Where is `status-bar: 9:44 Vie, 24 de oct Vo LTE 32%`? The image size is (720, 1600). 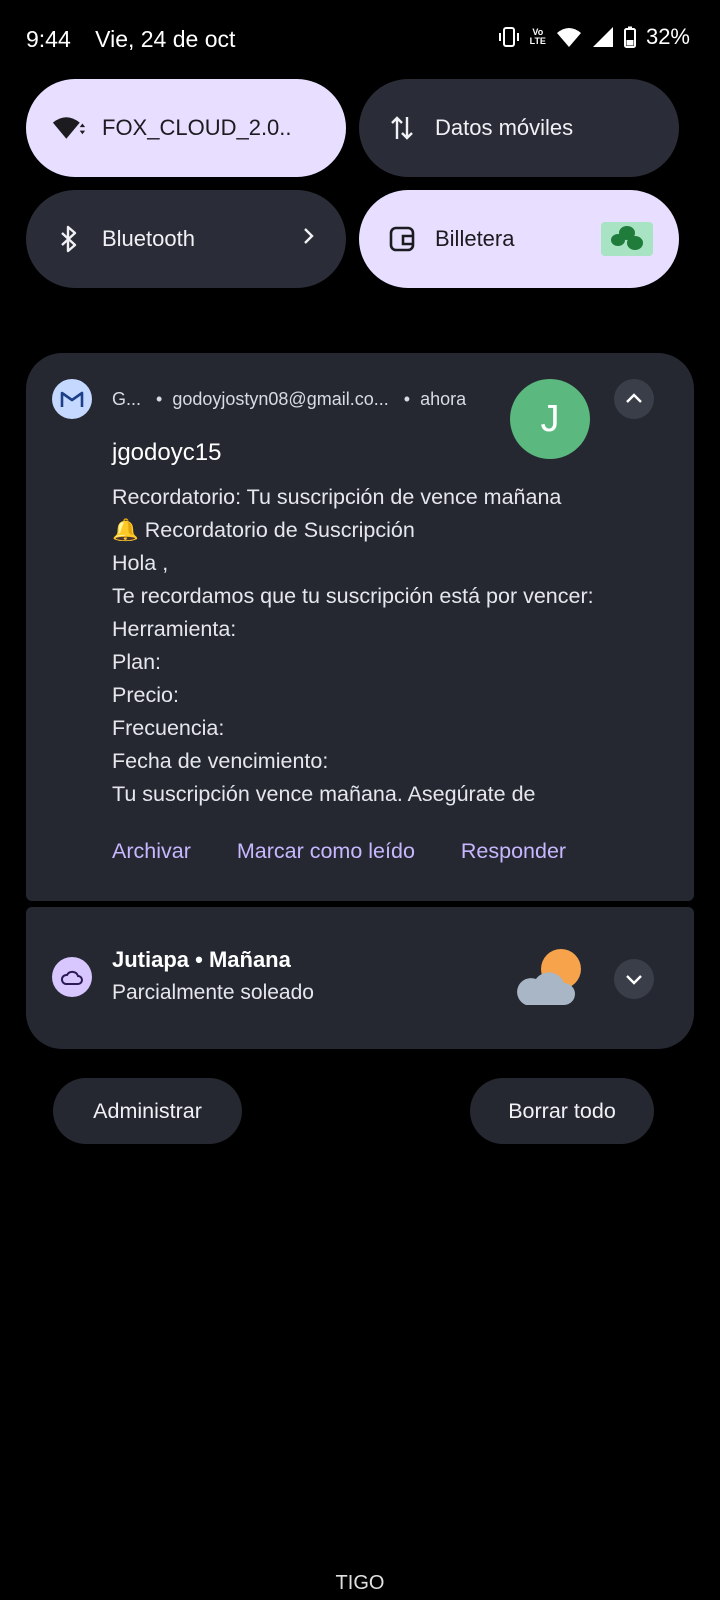
status-bar: 9:44 Vie, 24 de oct Vo LTE 32% is located at coordinates (360, 40).